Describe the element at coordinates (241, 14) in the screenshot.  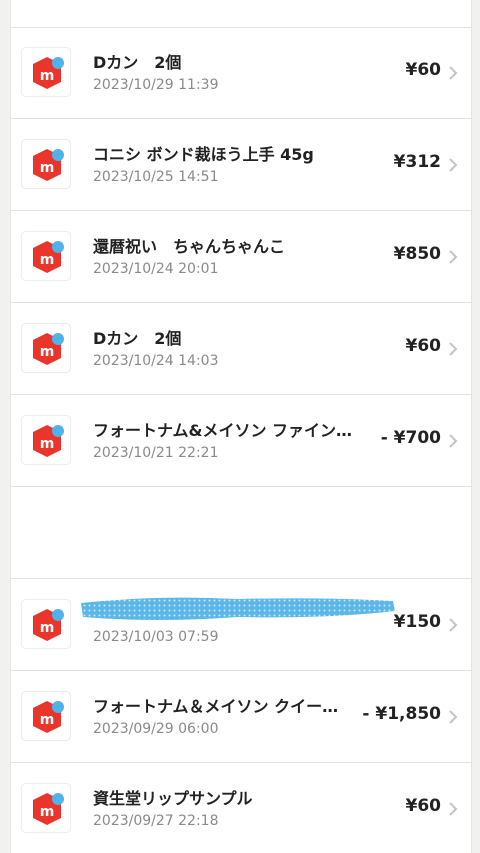
I see `top-divider` at that location.